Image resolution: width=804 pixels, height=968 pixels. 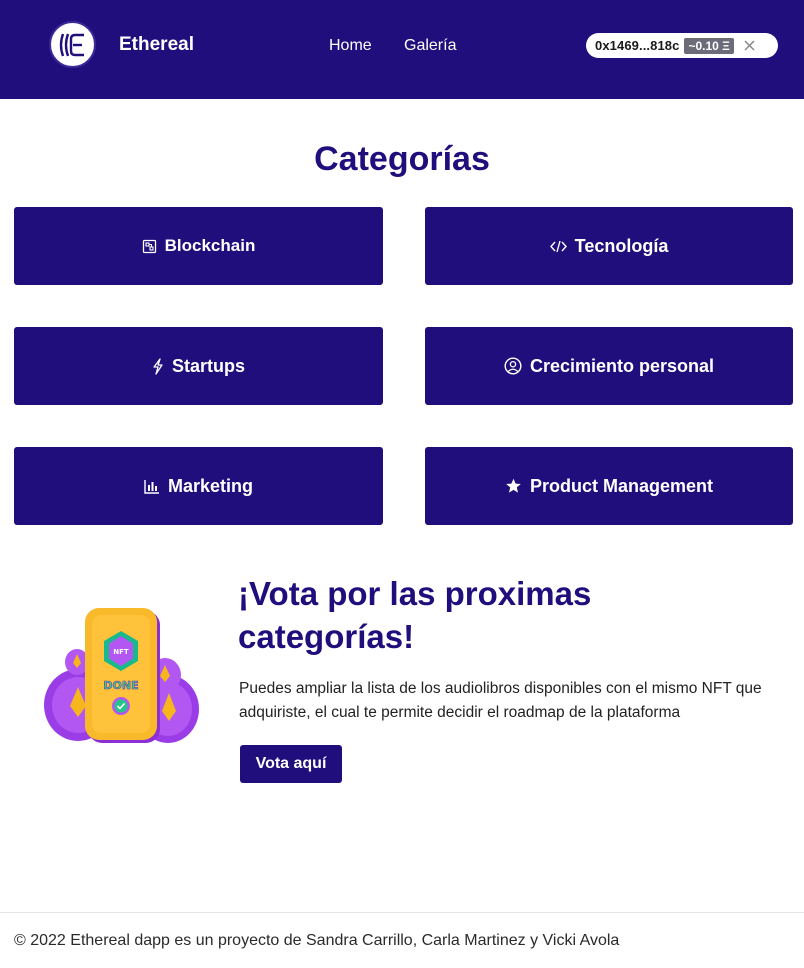 I want to click on illustration-done-text: DONE, so click(x=120, y=685).